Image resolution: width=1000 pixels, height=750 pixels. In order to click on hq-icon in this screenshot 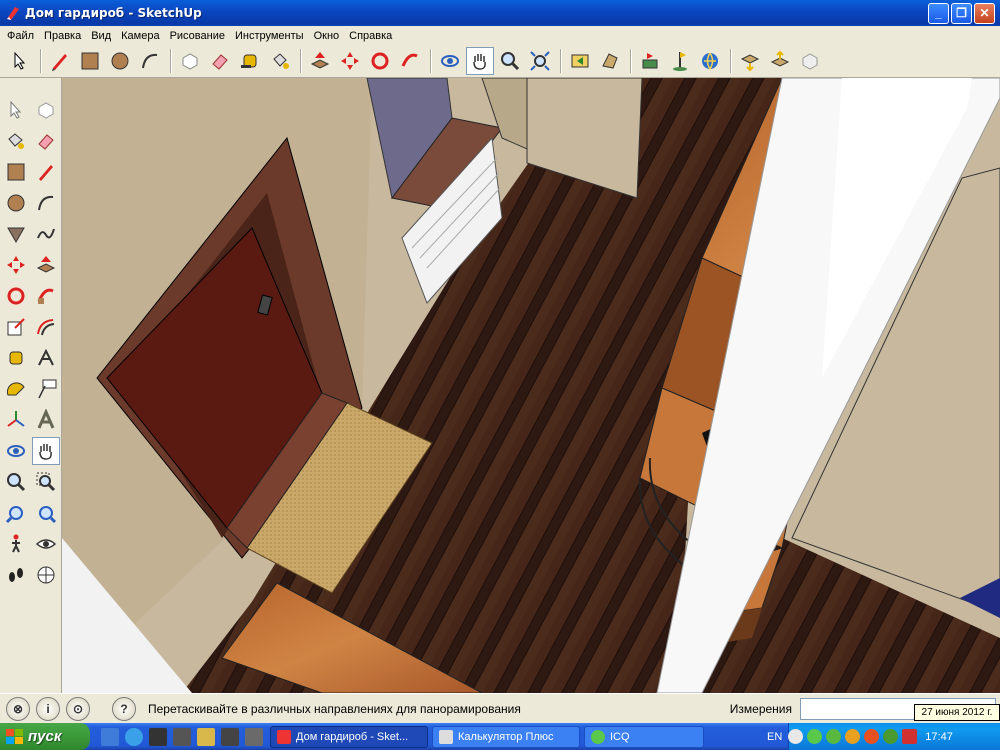, I will do `click(230, 736)`.